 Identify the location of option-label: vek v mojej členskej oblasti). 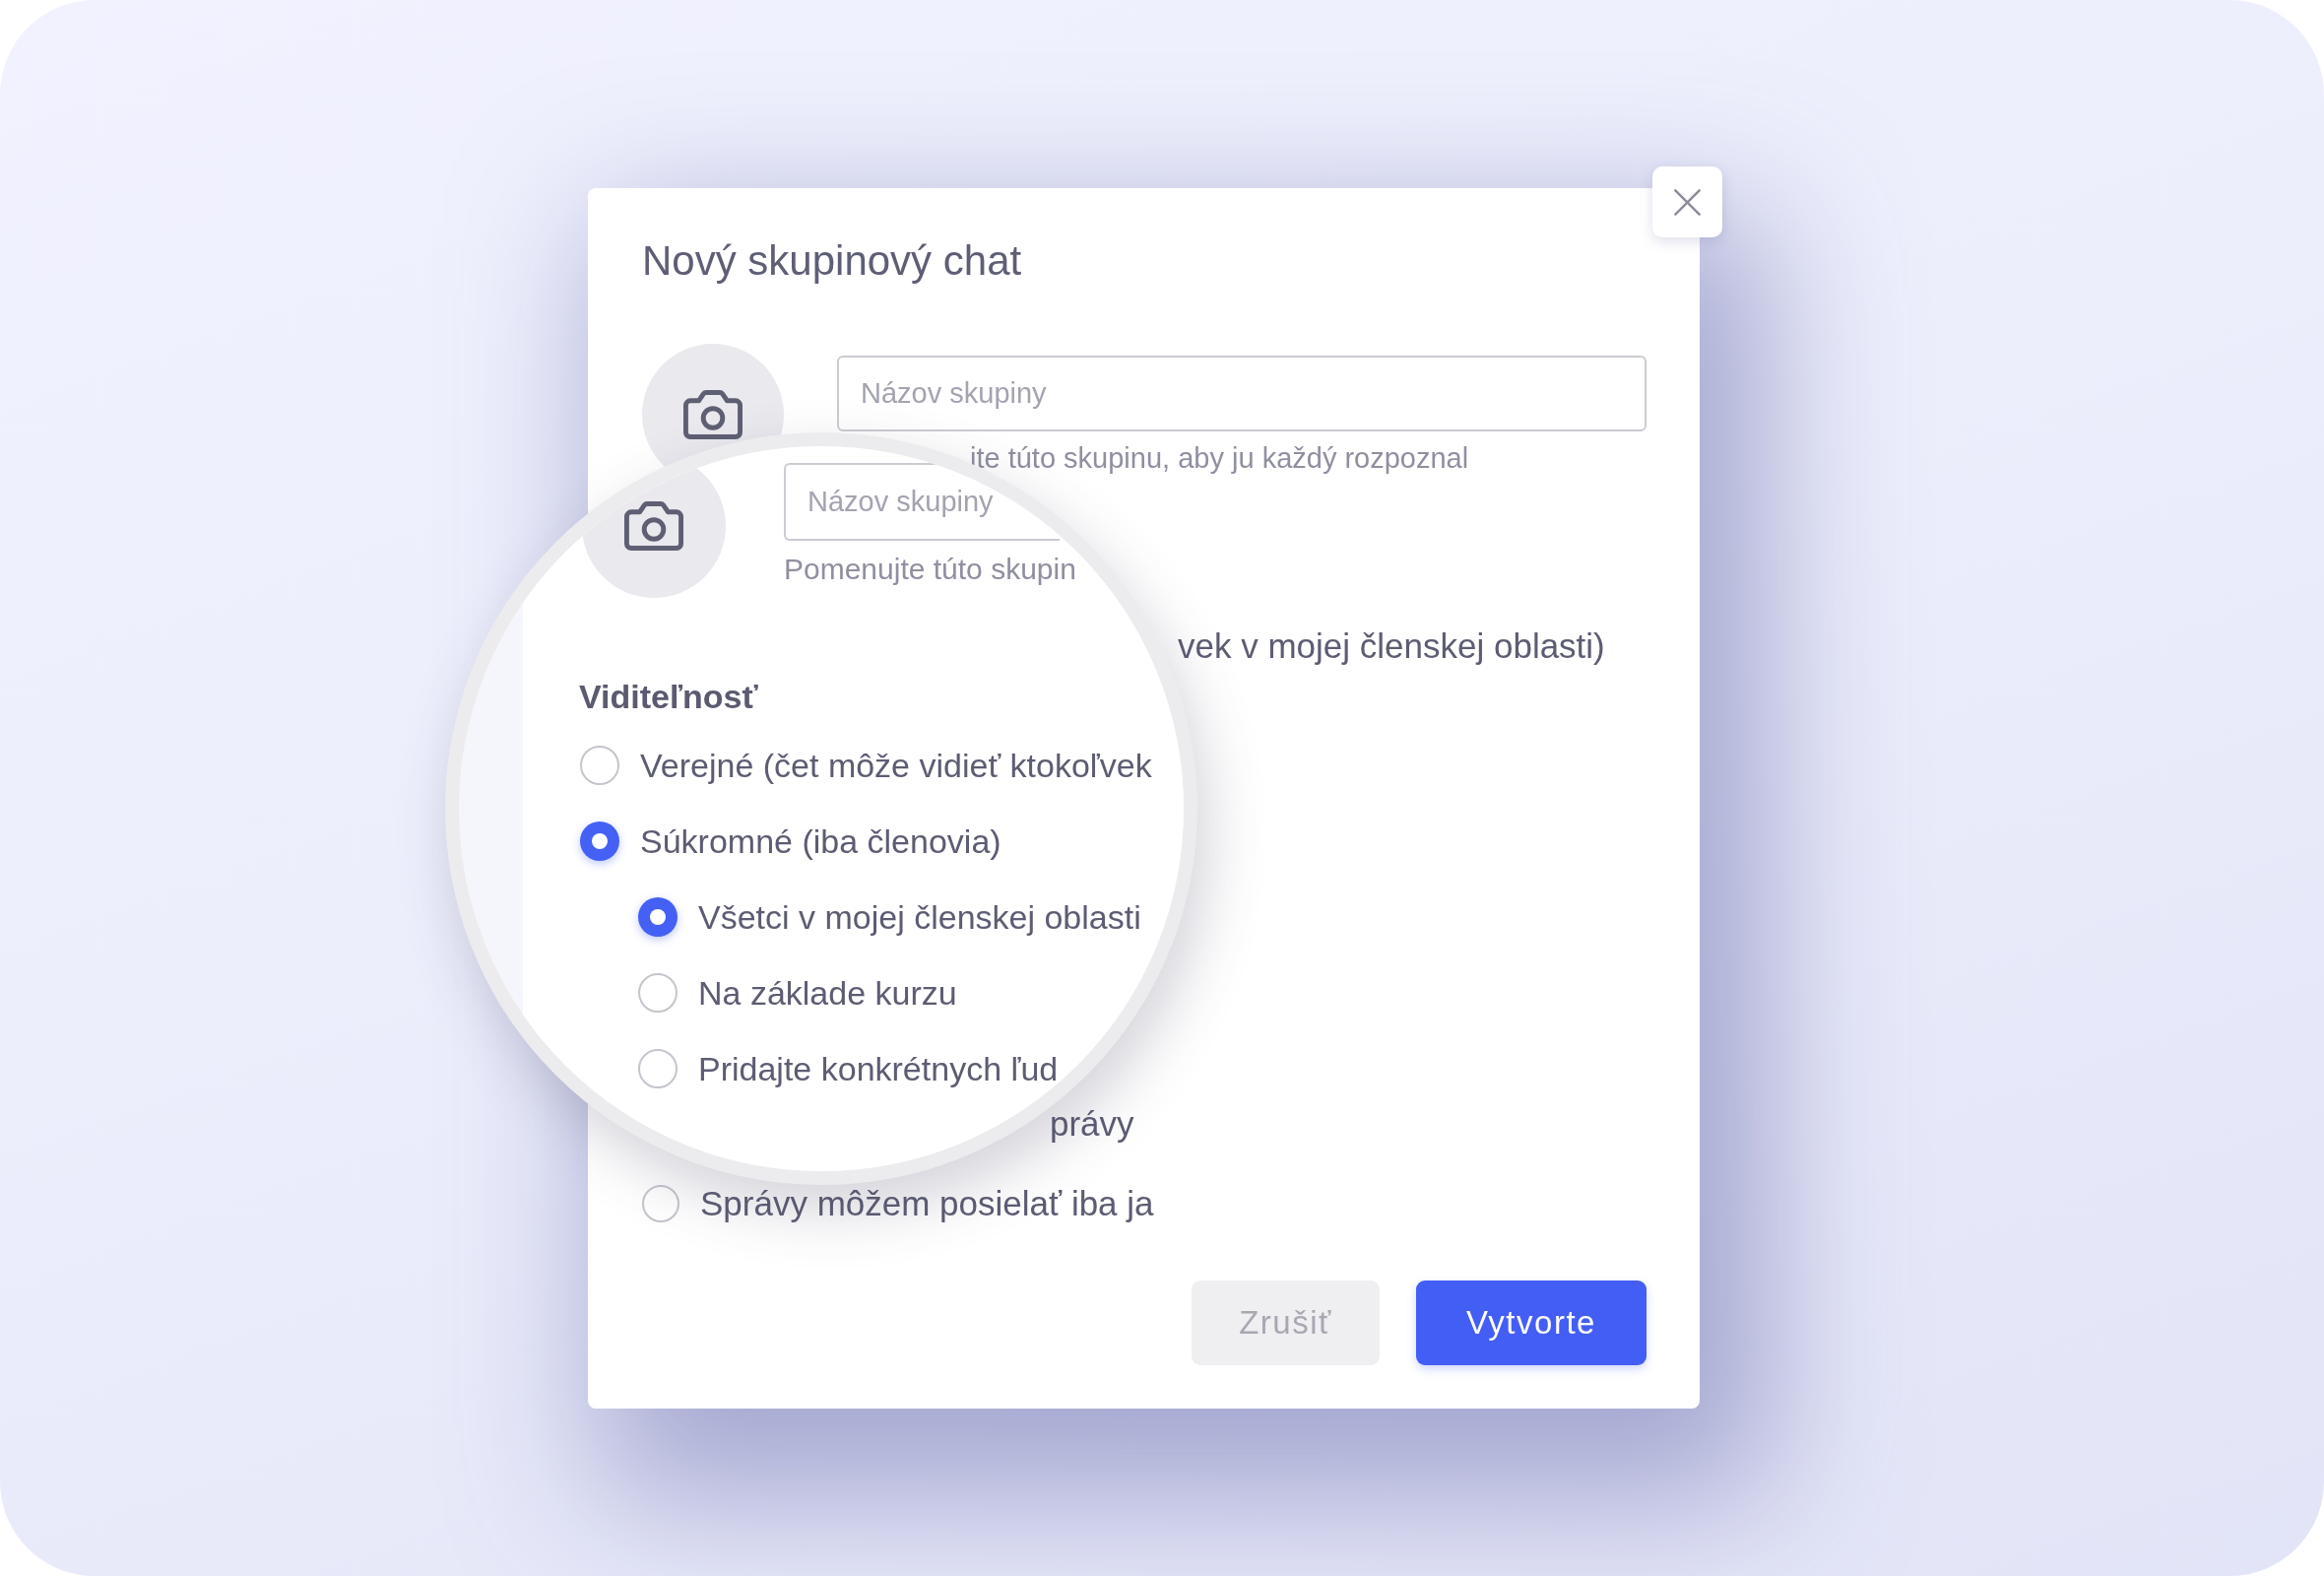
(1392, 646).